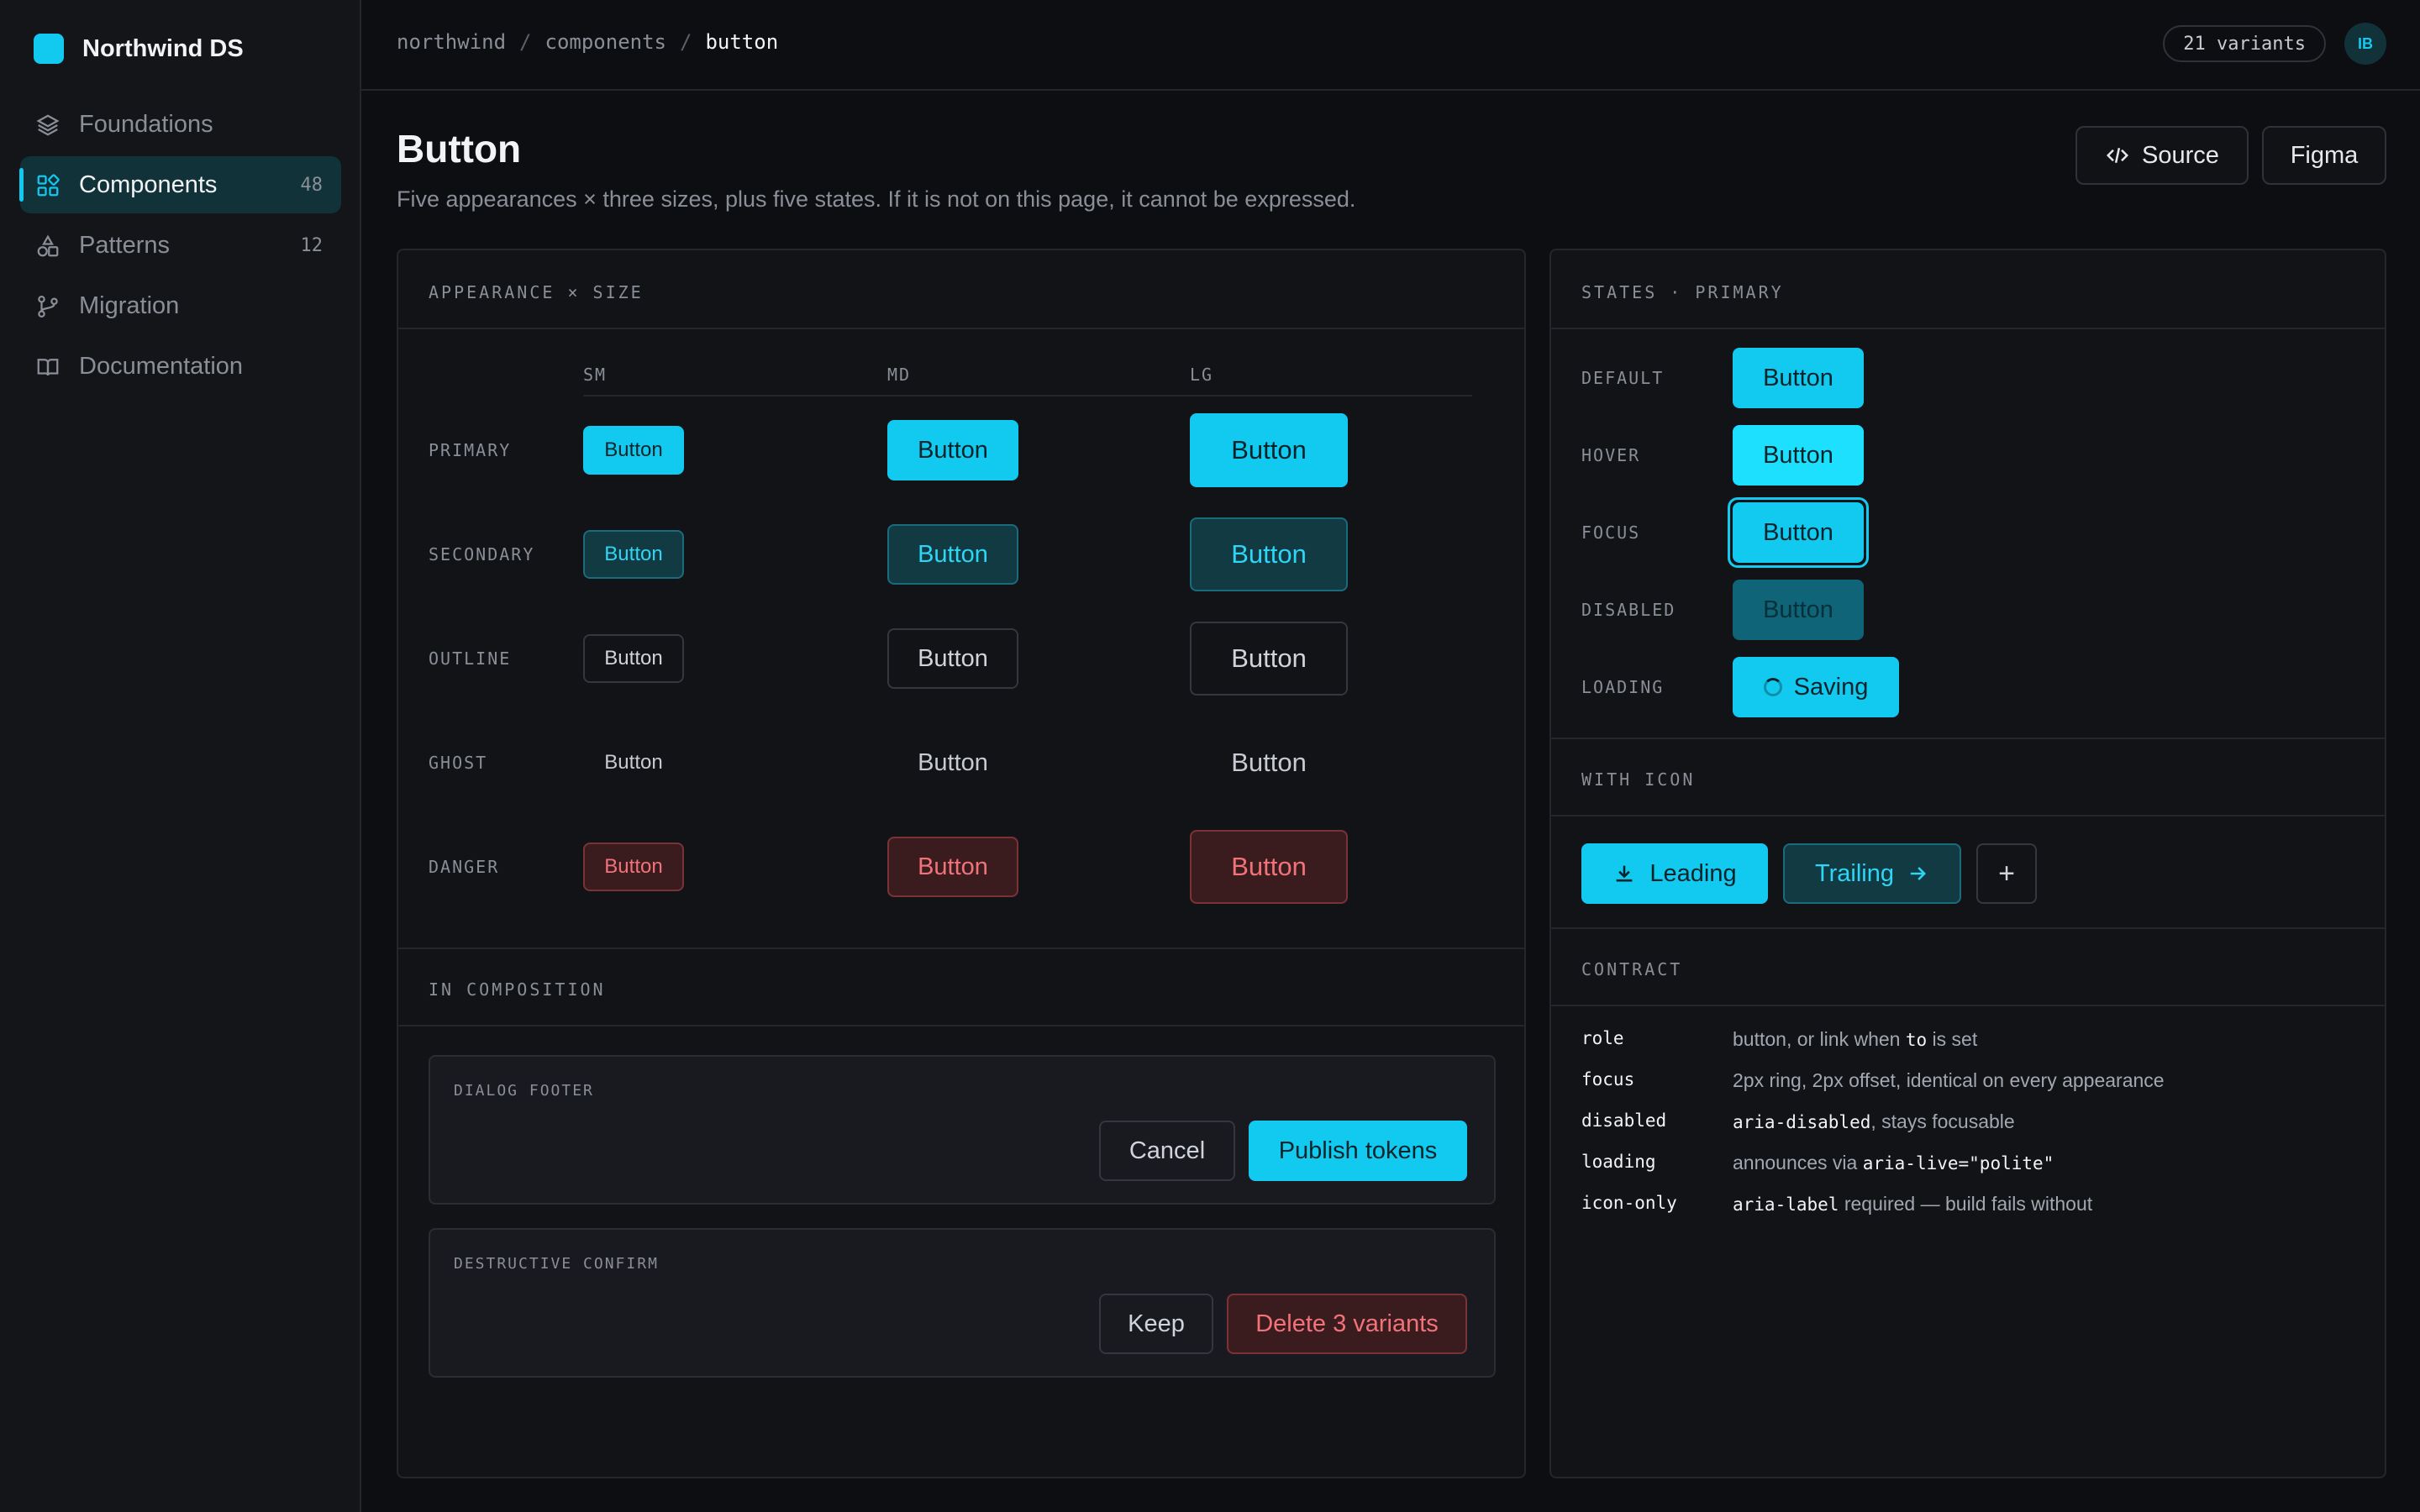  I want to click on grid-icon, so click(49, 185).